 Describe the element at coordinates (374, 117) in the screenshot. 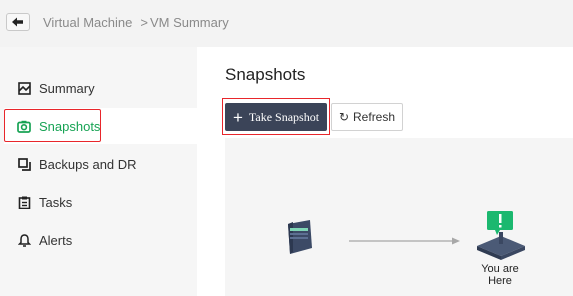

I see `refresh-label: Refresh` at that location.